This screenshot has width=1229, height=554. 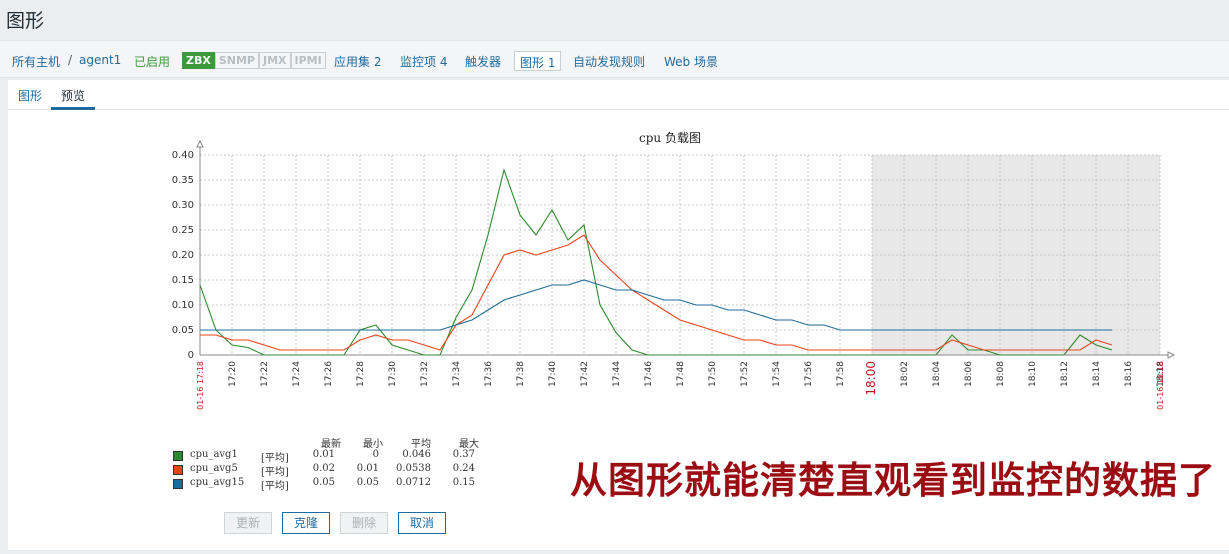 What do you see at coordinates (183, 280) in the screenshot?
I see `y-tick-label: 0.15` at bounding box center [183, 280].